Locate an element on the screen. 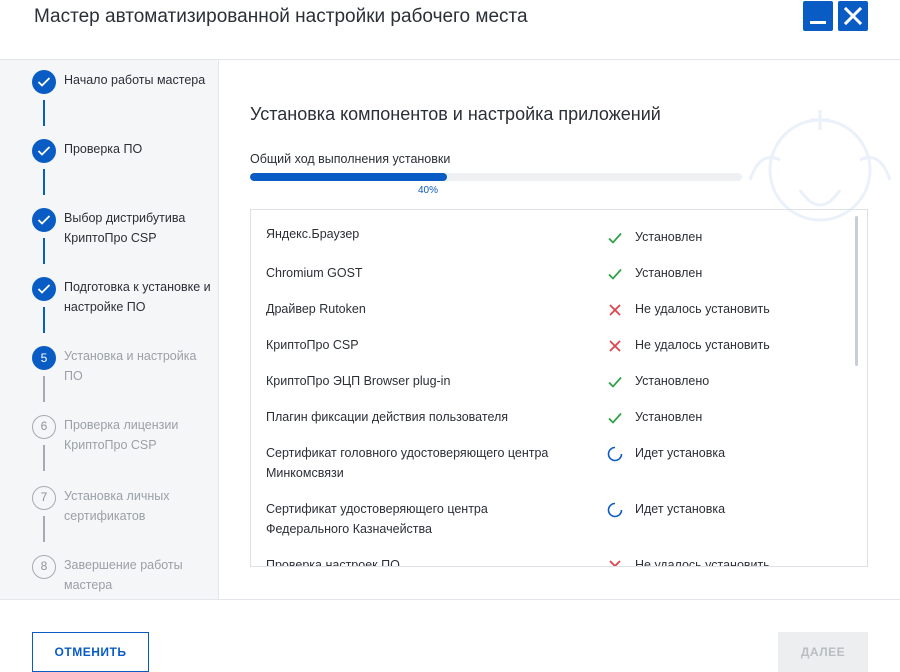 This screenshot has height=672, width=900. footer-bar: ОТМЕНИТЬ ДАЛЕЕ is located at coordinates (450, 635).